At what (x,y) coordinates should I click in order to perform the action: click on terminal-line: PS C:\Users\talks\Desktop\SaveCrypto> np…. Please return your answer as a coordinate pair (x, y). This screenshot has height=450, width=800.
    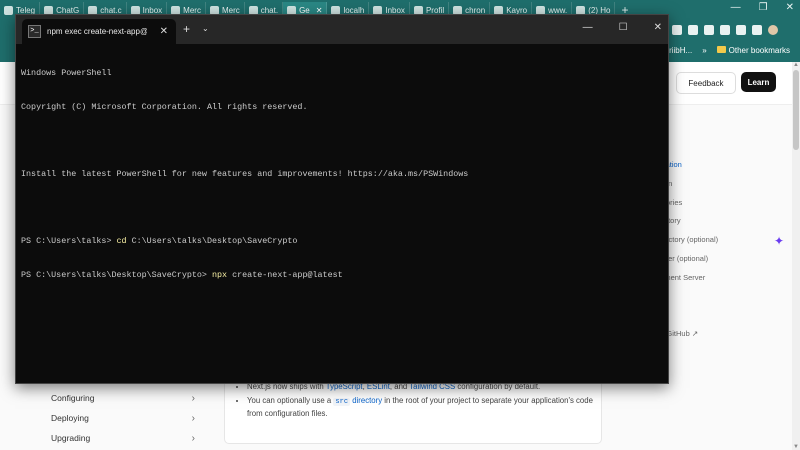
    Looking at the image, I should click on (341, 275).